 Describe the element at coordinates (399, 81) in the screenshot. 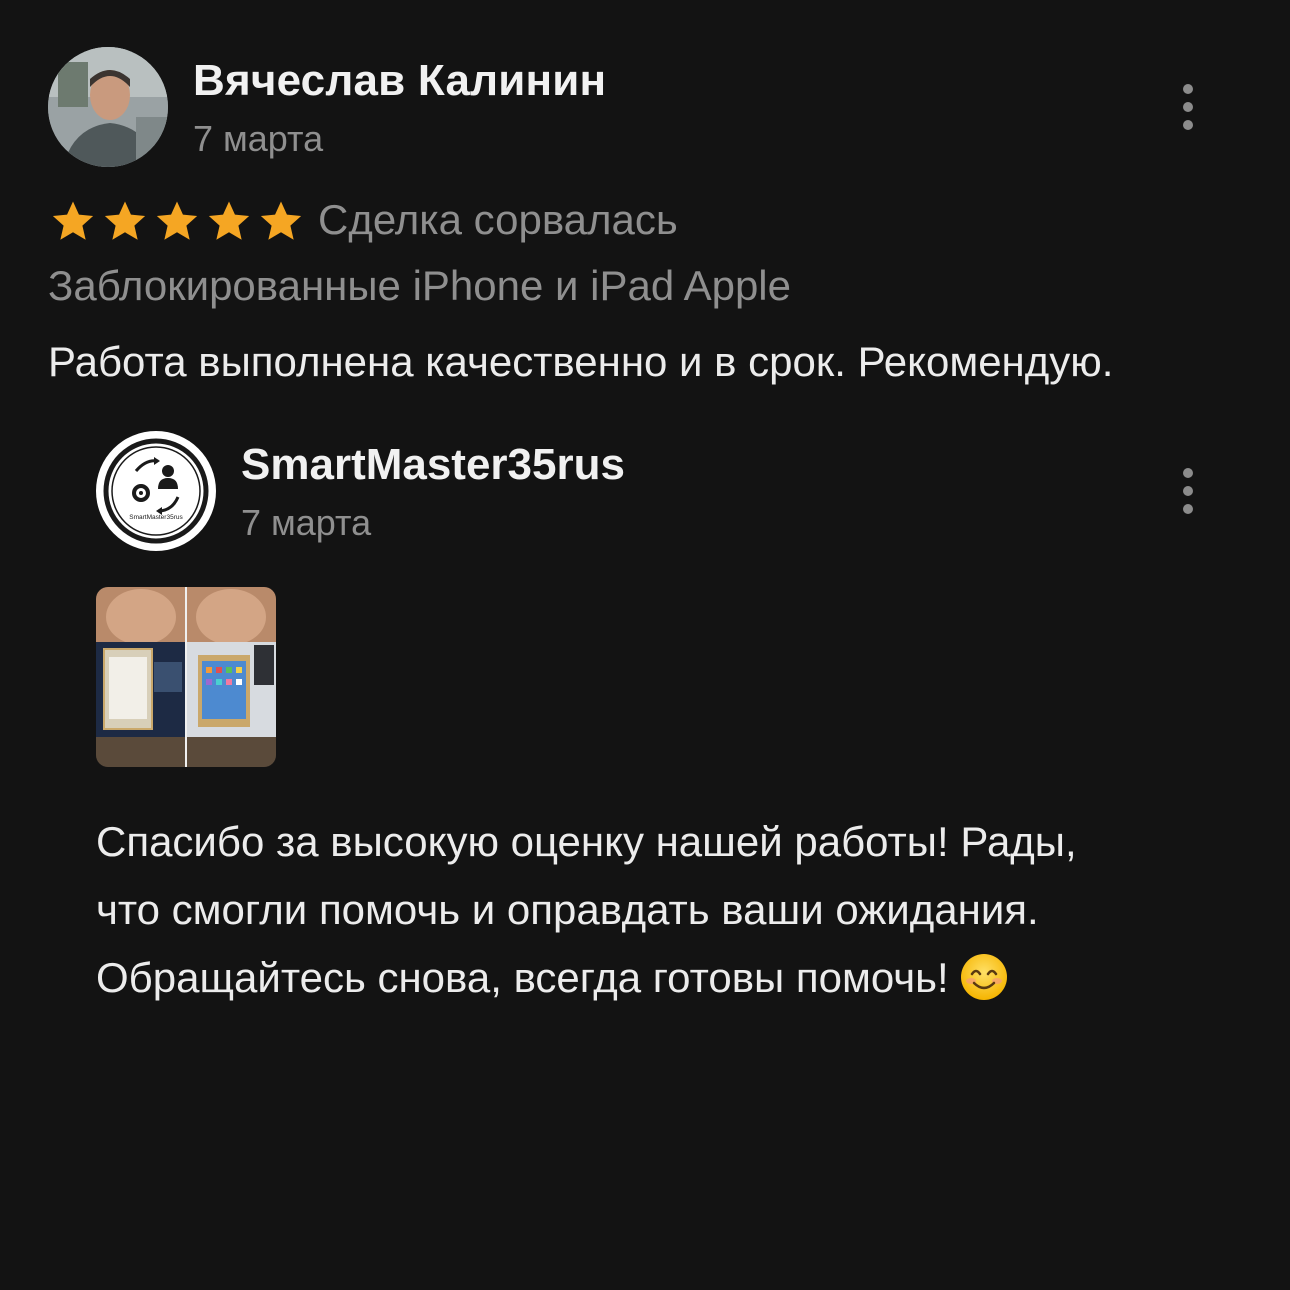

I see `reviewer-name: Вячеслав Калинин` at that location.